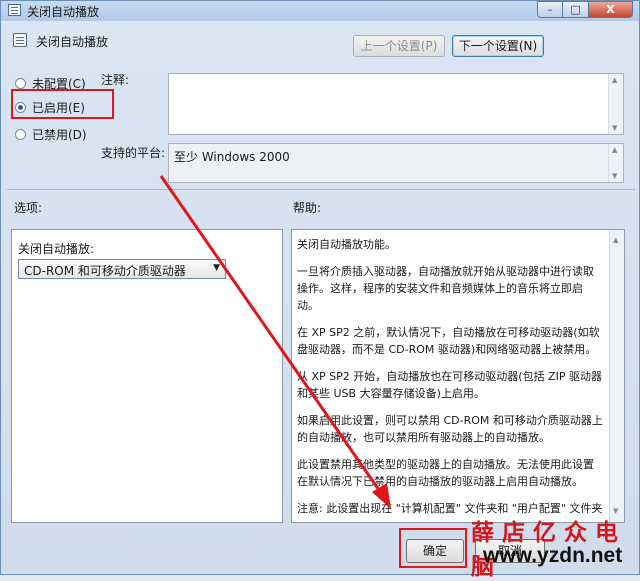 The image size is (640, 581). Describe the element at coordinates (115, 80) in the screenshot. I see `comment-label: 注释:` at that location.